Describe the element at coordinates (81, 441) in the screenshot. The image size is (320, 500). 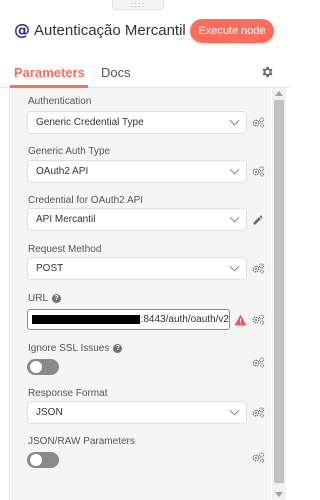
I see `json-raw-label: JSON/RAW Parameters` at that location.